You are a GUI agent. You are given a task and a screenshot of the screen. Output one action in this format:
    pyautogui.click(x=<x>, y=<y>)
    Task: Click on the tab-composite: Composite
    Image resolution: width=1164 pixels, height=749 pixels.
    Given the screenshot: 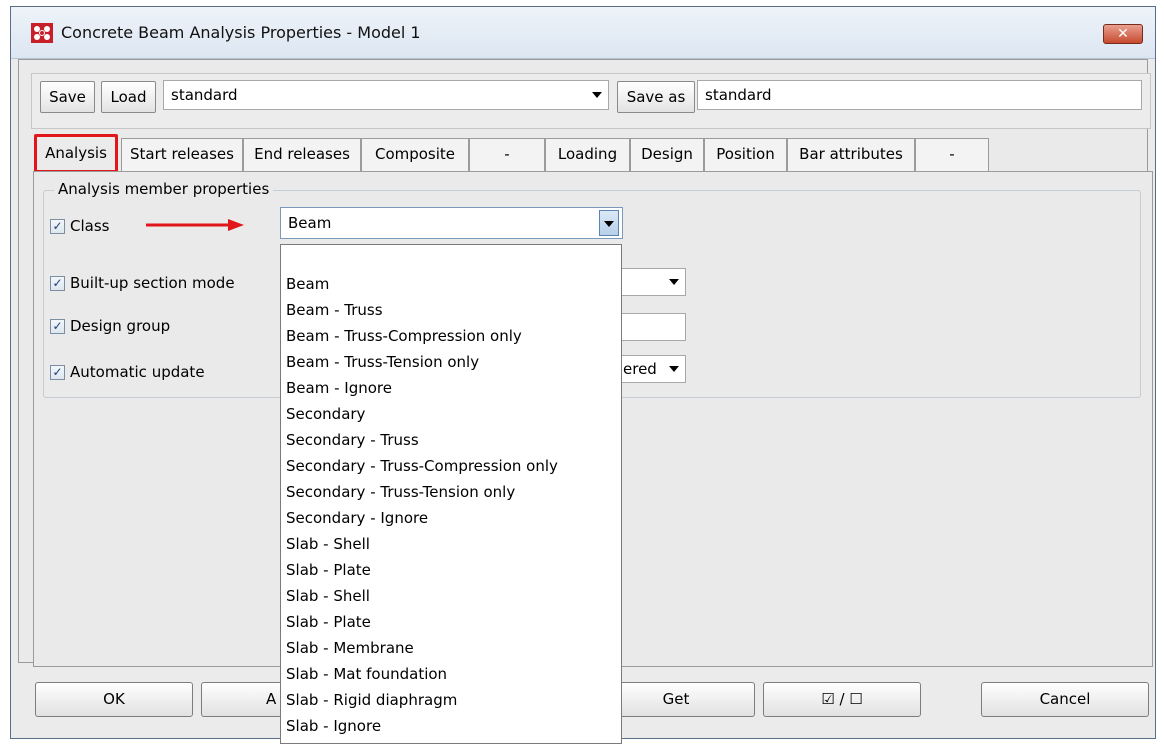 What is the action you would take?
    pyautogui.click(x=415, y=154)
    